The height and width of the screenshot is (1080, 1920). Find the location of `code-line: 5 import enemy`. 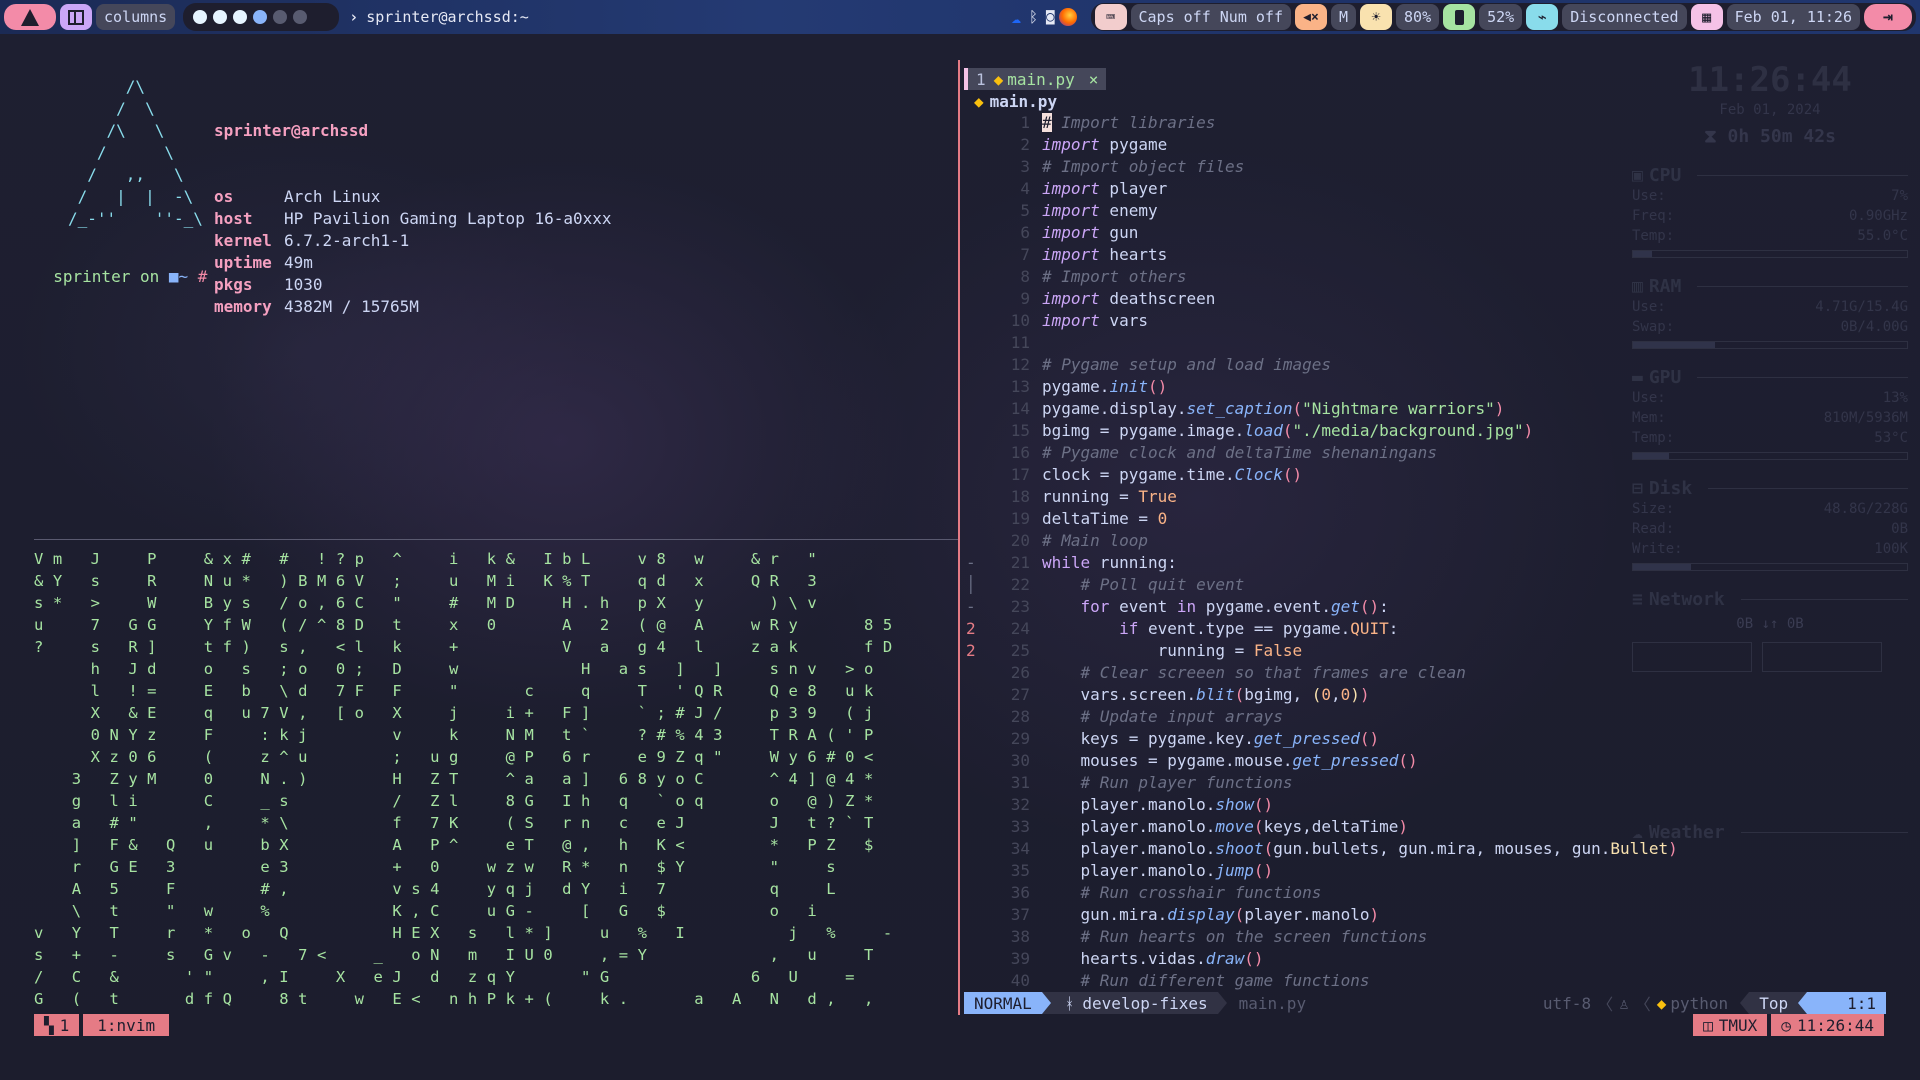

code-line: 5 import enemy is located at coordinates (1320, 211).